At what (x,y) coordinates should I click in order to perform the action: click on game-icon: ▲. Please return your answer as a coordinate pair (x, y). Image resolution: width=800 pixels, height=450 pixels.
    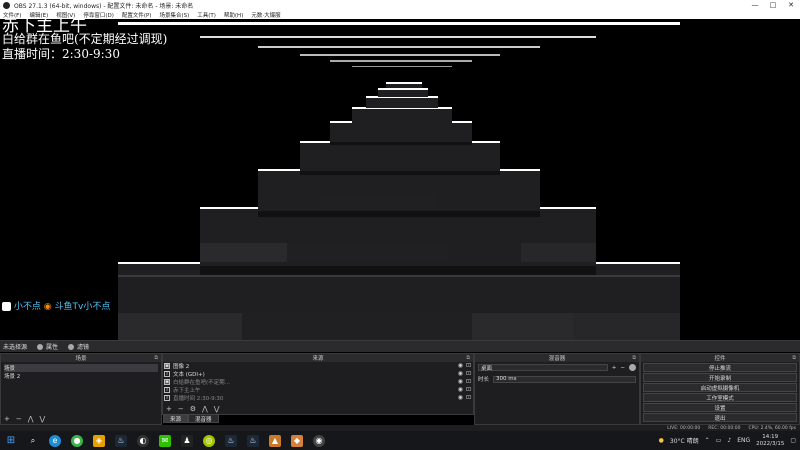
    Looking at the image, I should click on (275, 440).